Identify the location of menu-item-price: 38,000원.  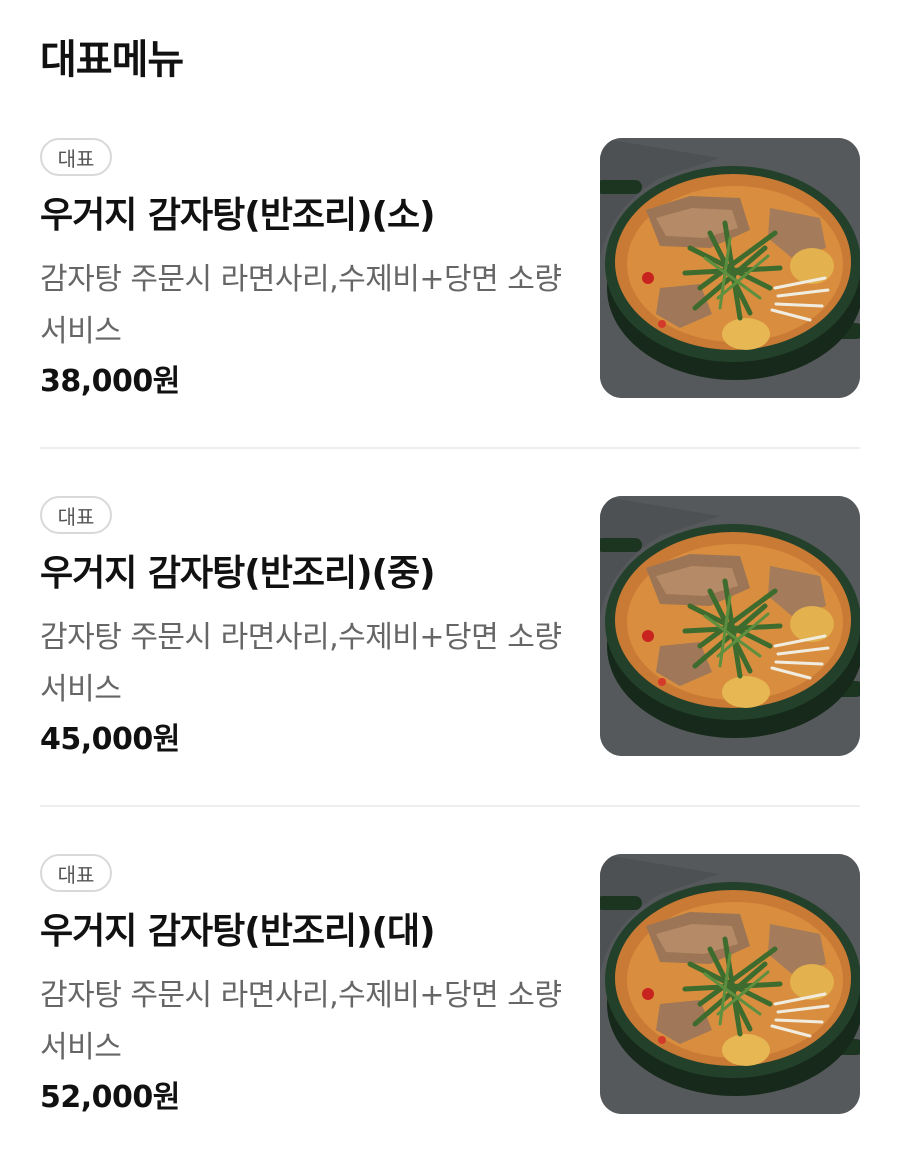
(110, 381).